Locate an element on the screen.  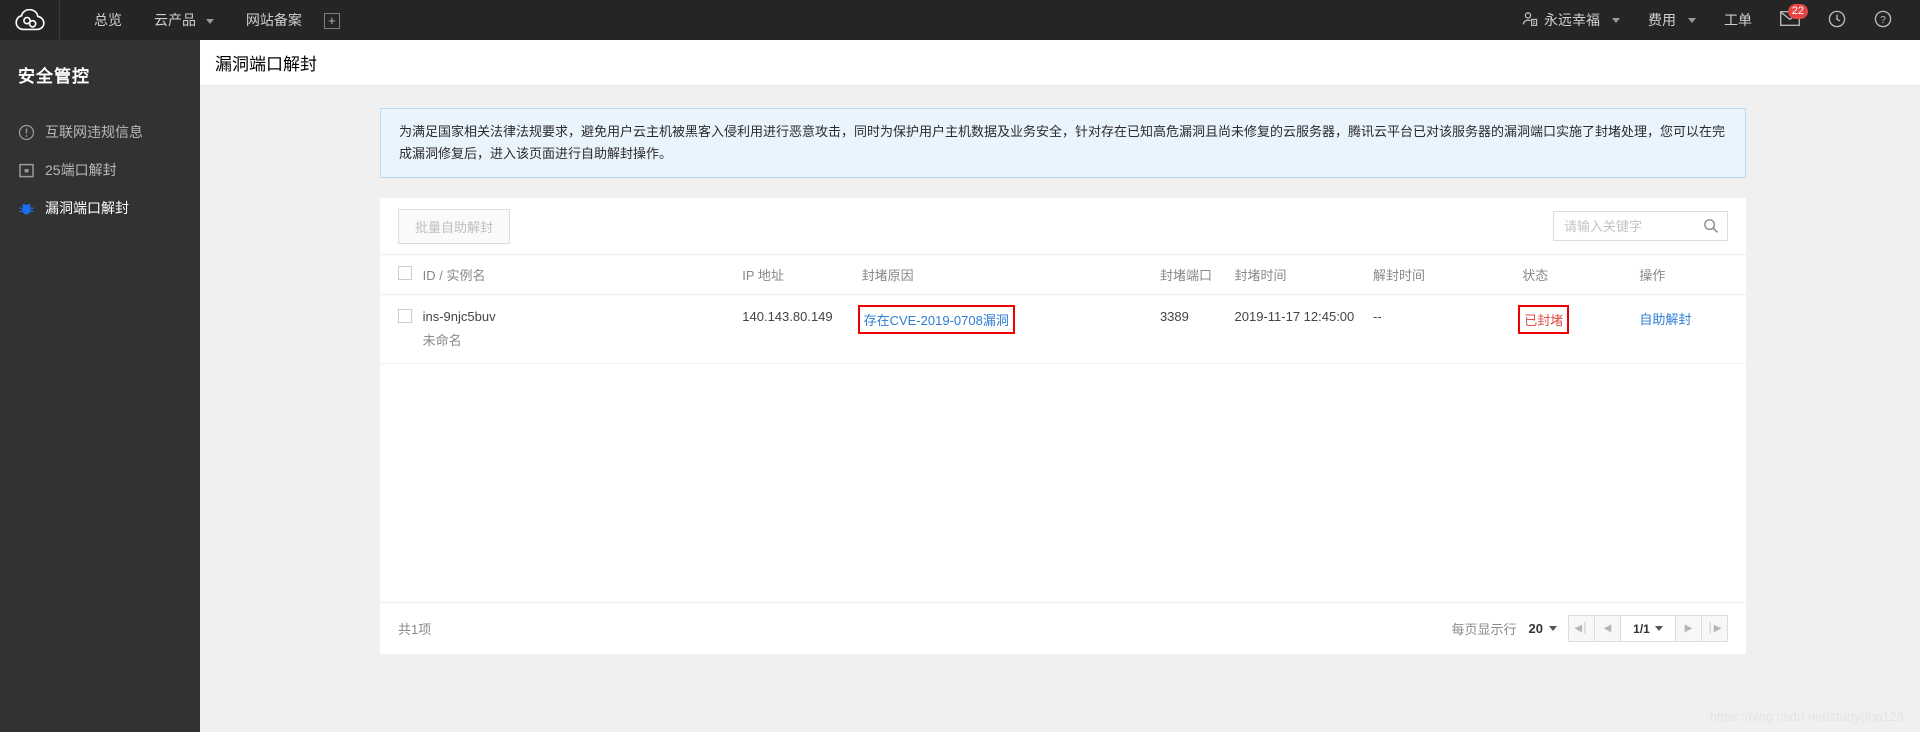
sidebar: 安全管控 互联网违规信息 25端口解封 漏洞端口解封 is located at coordinates (100, 386).